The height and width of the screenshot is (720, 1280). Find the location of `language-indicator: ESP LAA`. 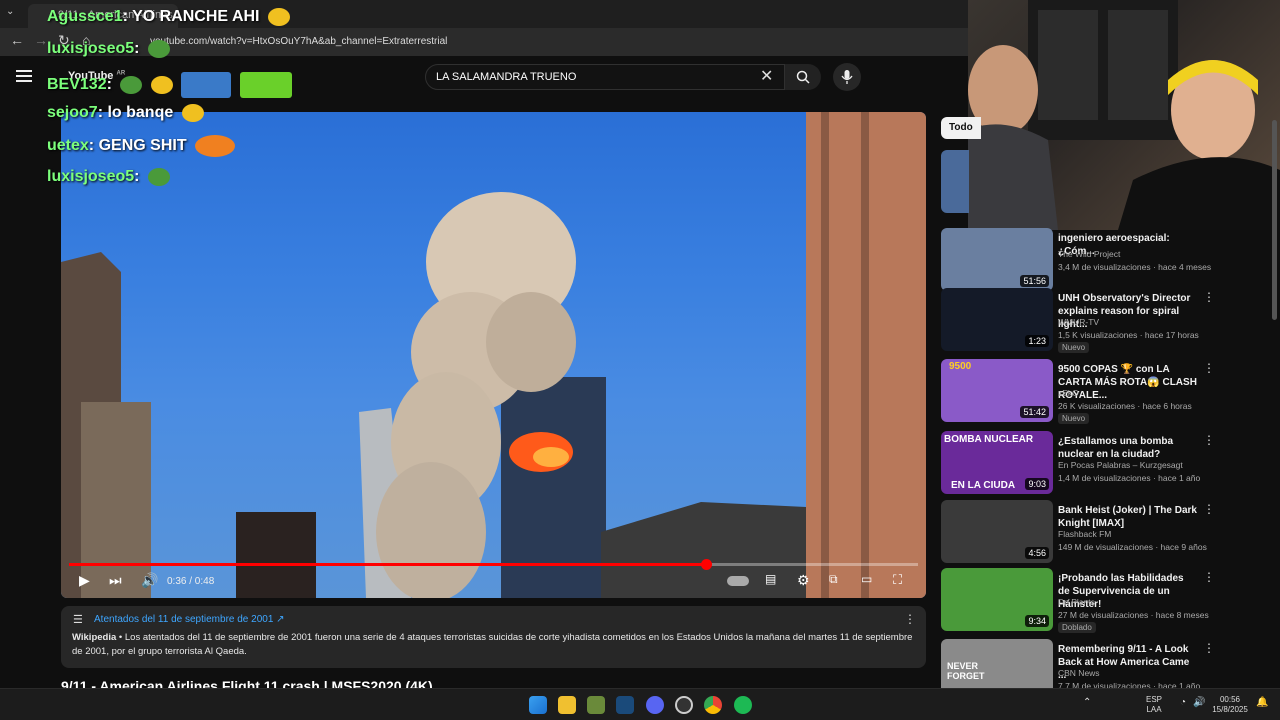

language-indicator: ESP LAA is located at coordinates (1154, 705).